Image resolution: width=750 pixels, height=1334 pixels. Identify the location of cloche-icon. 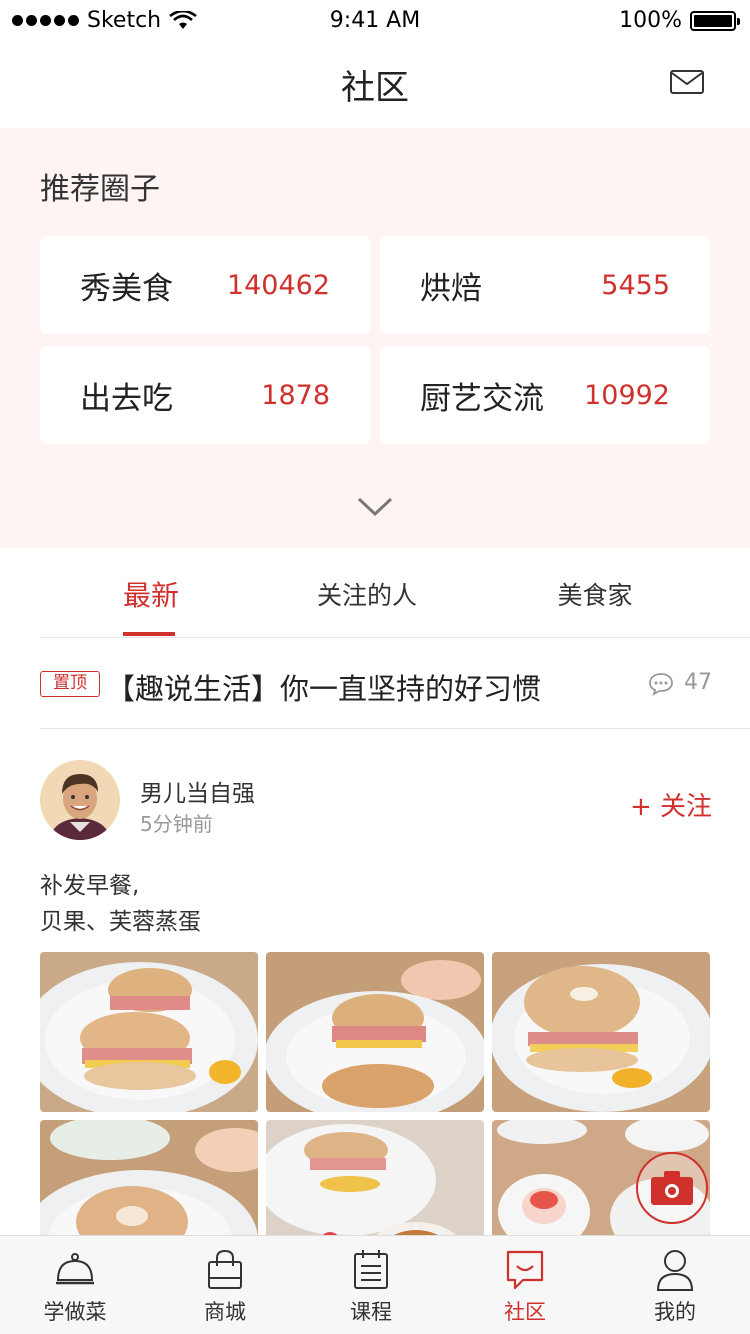
(75, 1269).